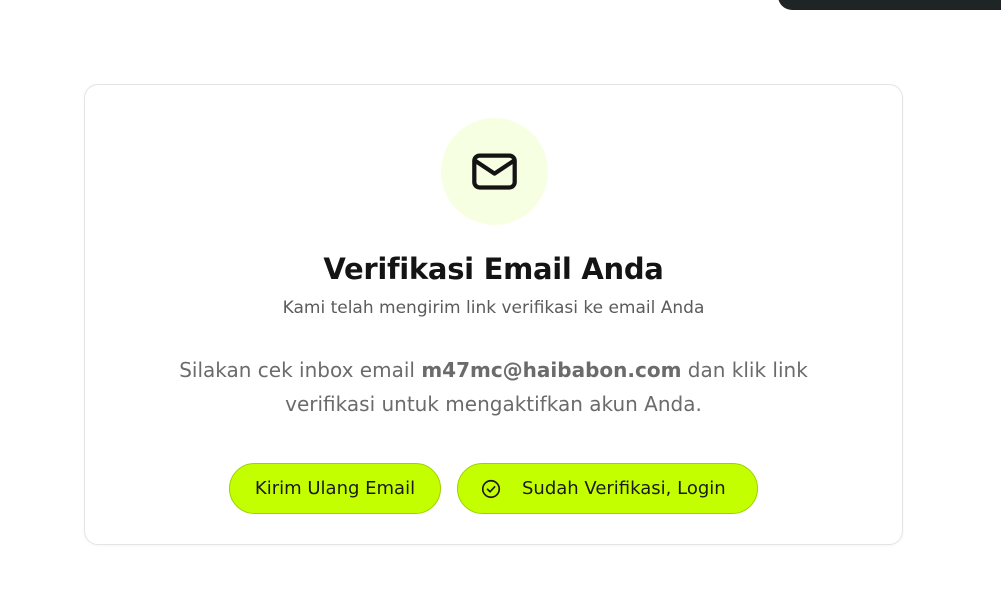 The image size is (1001, 607). I want to click on resend-email-label: Kirim Ulang Email, so click(335, 488).